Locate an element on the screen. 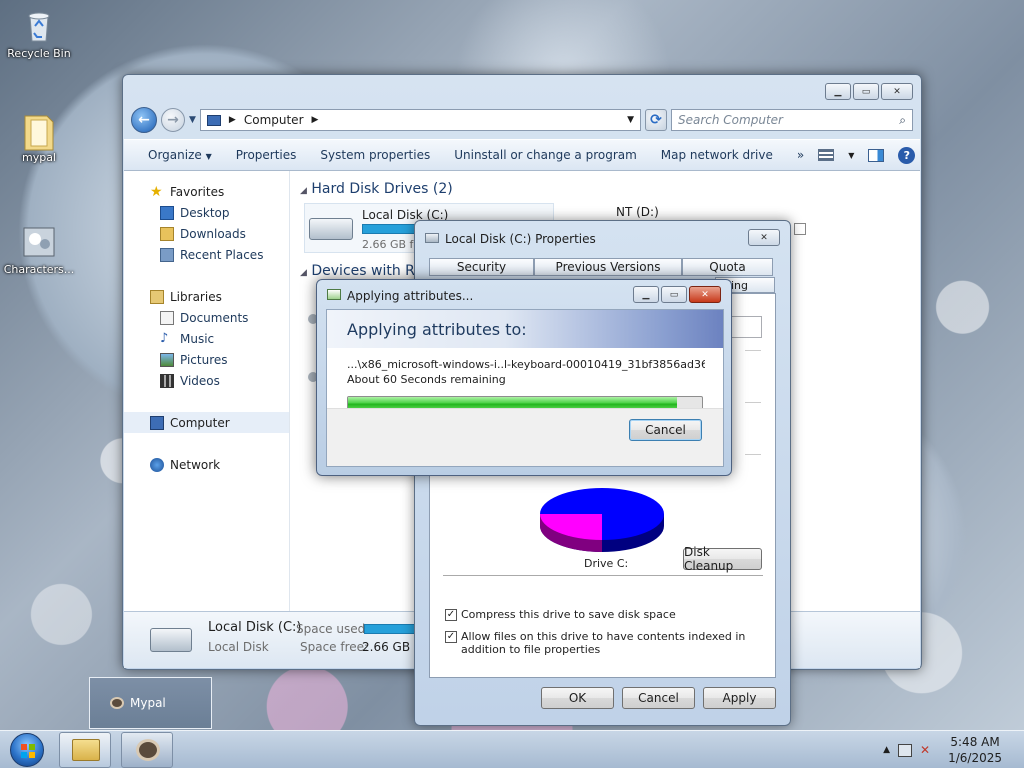 This screenshot has width=1024, height=768. desktop-icon-mypal: mypal is located at coordinates (39, 138).